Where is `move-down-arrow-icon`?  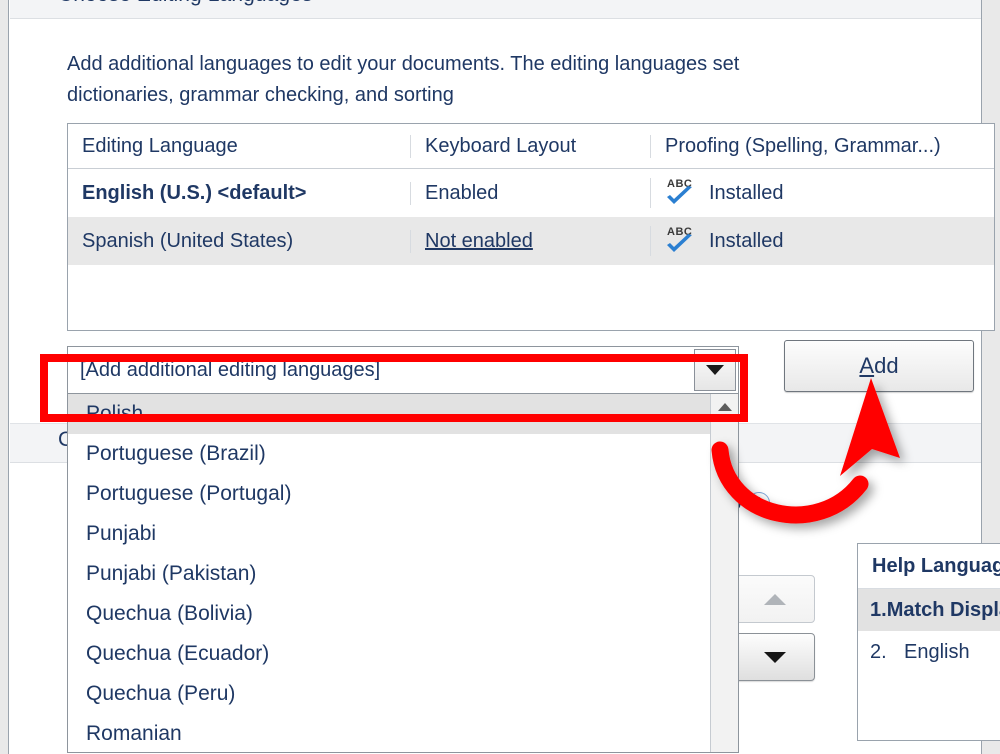 move-down-arrow-icon is located at coordinates (775, 657).